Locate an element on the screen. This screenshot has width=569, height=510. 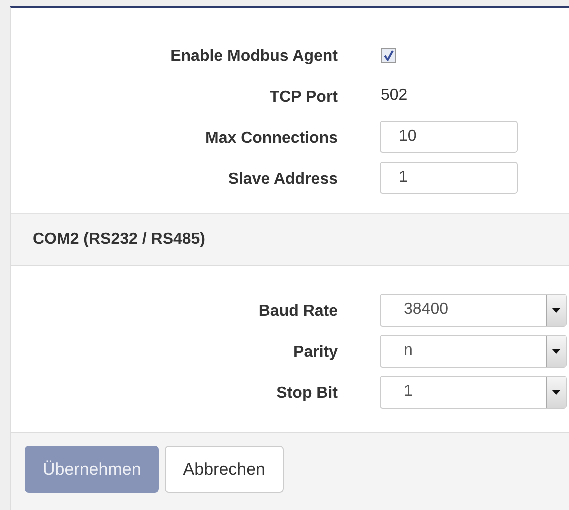
select-field: 38400 is located at coordinates (473, 310).